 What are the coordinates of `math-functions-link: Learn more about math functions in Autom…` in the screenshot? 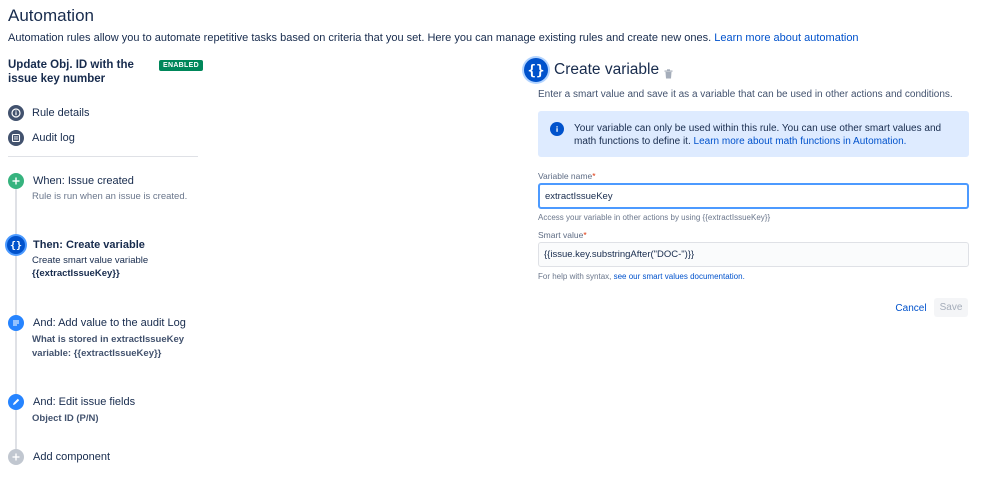 It's located at (800, 141).